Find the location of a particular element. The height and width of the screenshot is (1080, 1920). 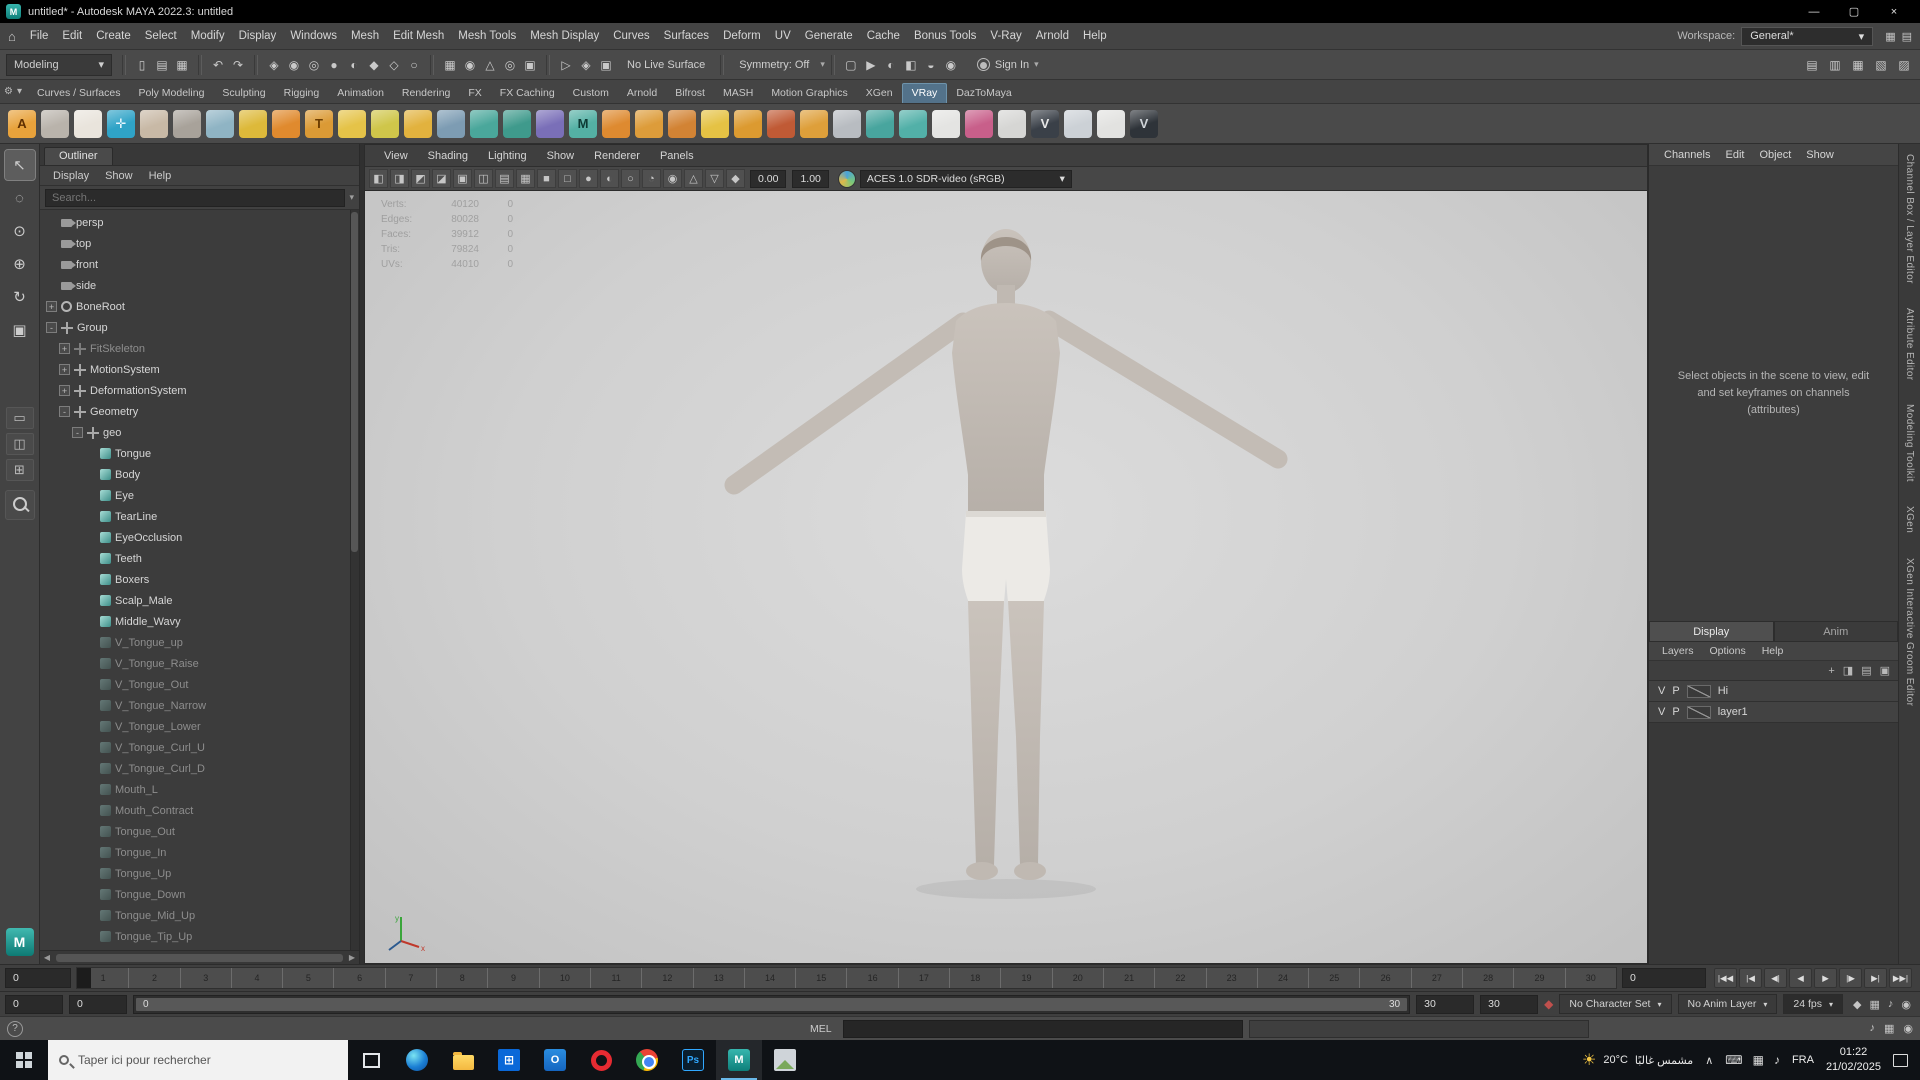

viewport-menu-item: Shading is located at coordinates (448, 156).